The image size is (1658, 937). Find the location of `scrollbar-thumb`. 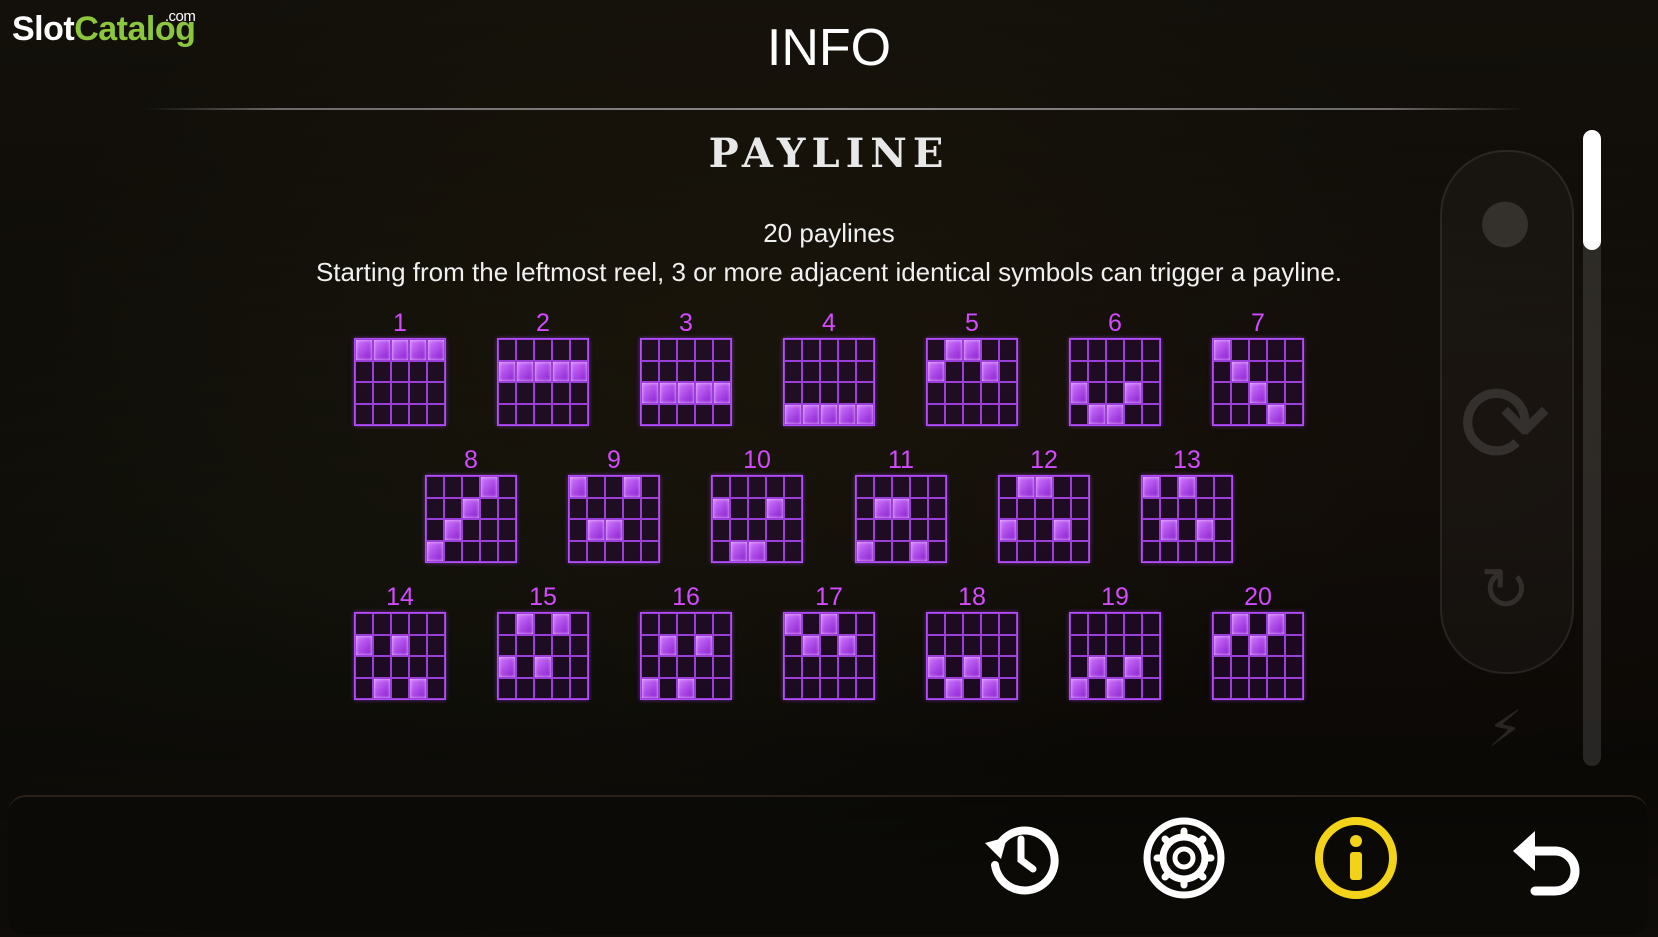

scrollbar-thumb is located at coordinates (1592, 190).